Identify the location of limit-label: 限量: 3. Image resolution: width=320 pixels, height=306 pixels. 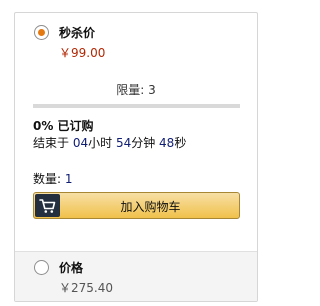
(136, 90).